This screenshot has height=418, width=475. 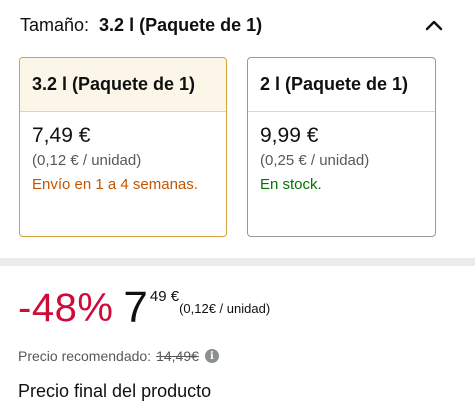 What do you see at coordinates (291, 184) in the screenshot?
I see `option-stock-status: En stock.` at bounding box center [291, 184].